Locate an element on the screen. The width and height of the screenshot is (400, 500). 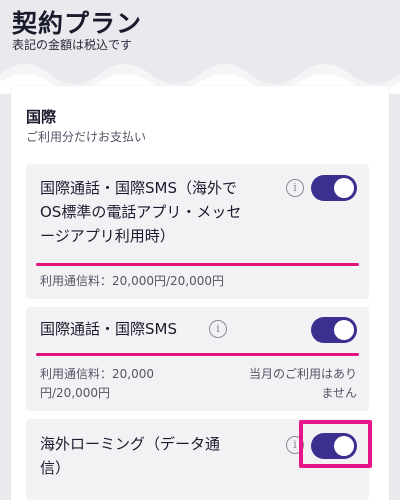
usage-text: 利用通信料：20,000円/20,000円 is located at coordinates (132, 281).